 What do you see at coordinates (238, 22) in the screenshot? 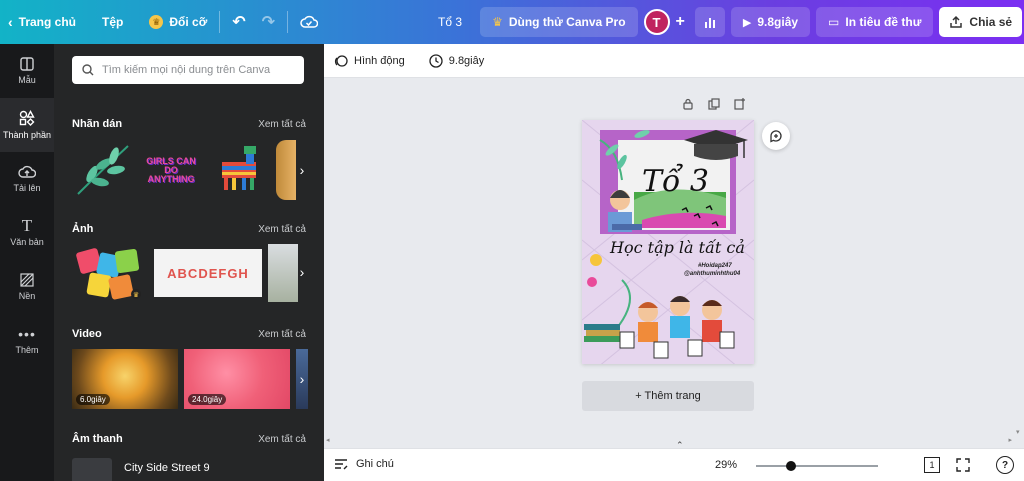
I see `undo-button: ↶` at bounding box center [238, 22].